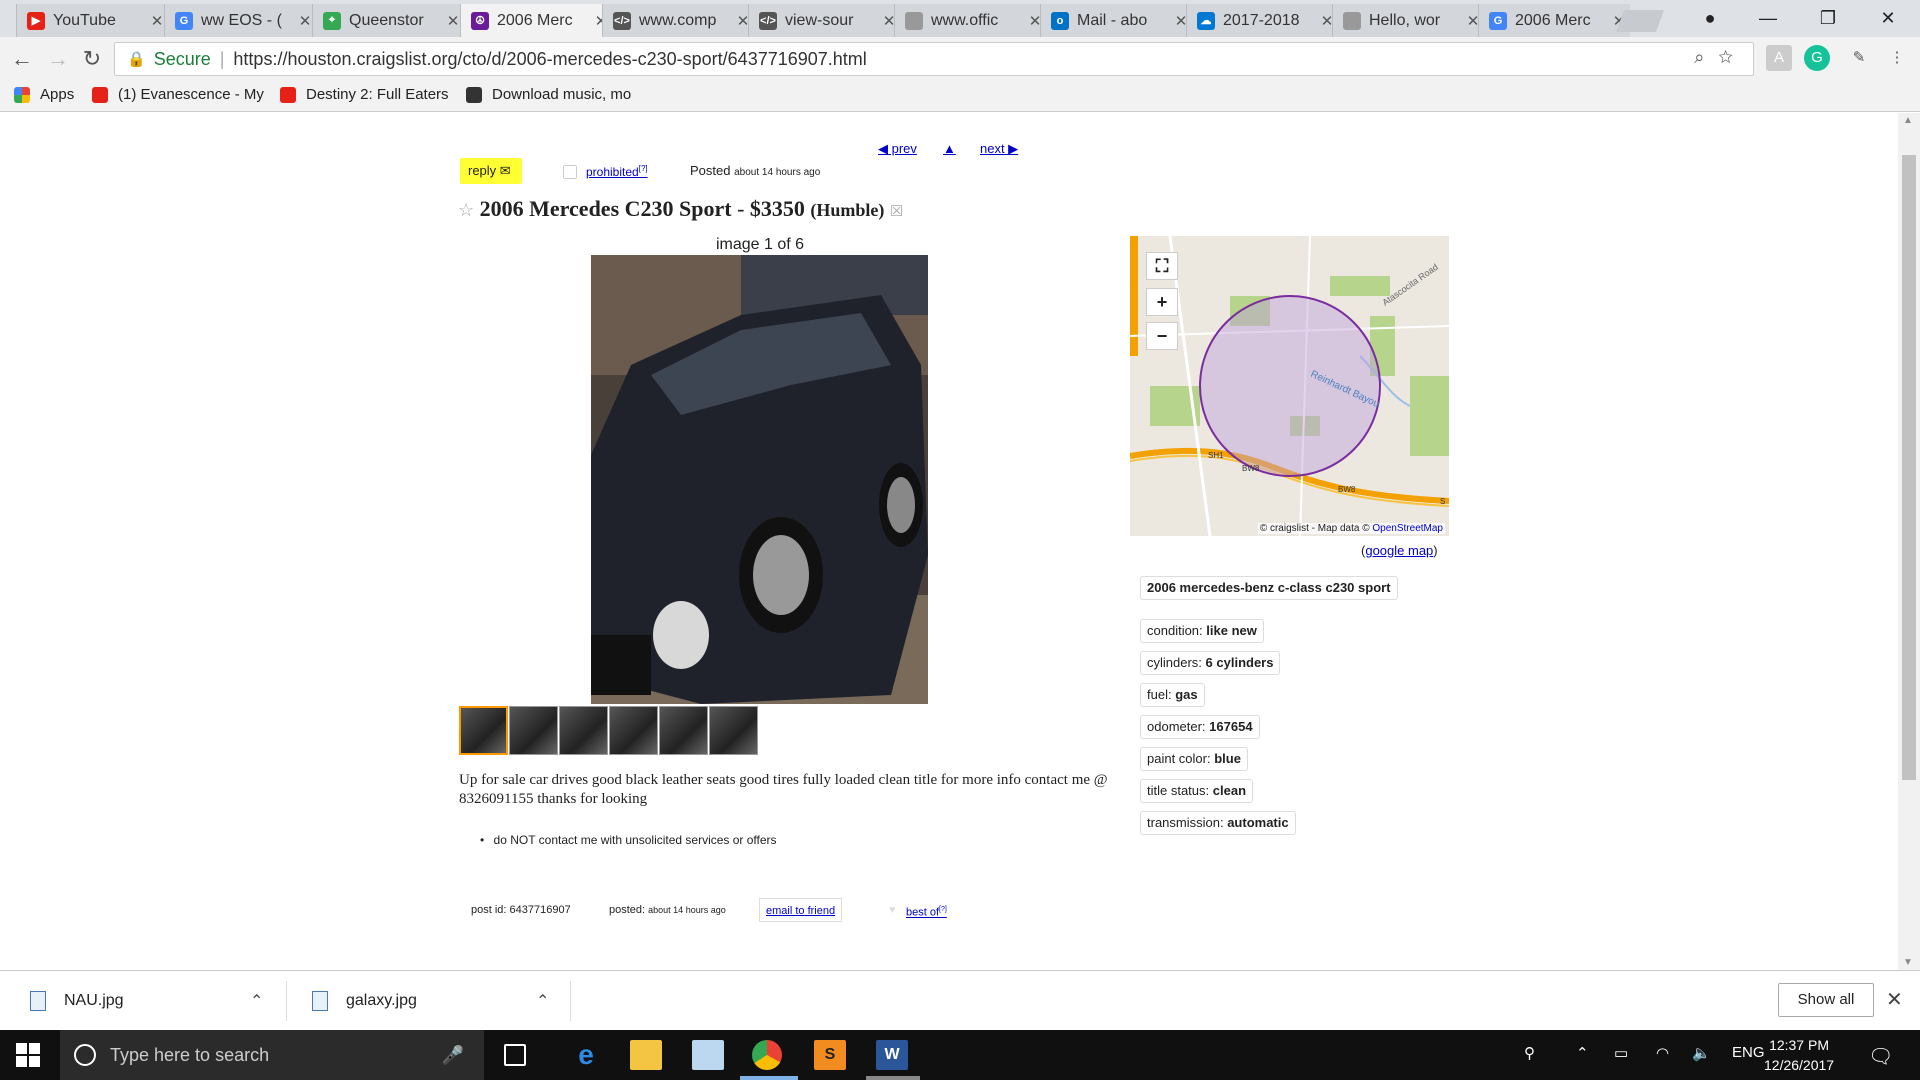  What do you see at coordinates (272, 1055) in the screenshot?
I see `taskbar-search: Type here to search 🎤` at bounding box center [272, 1055].